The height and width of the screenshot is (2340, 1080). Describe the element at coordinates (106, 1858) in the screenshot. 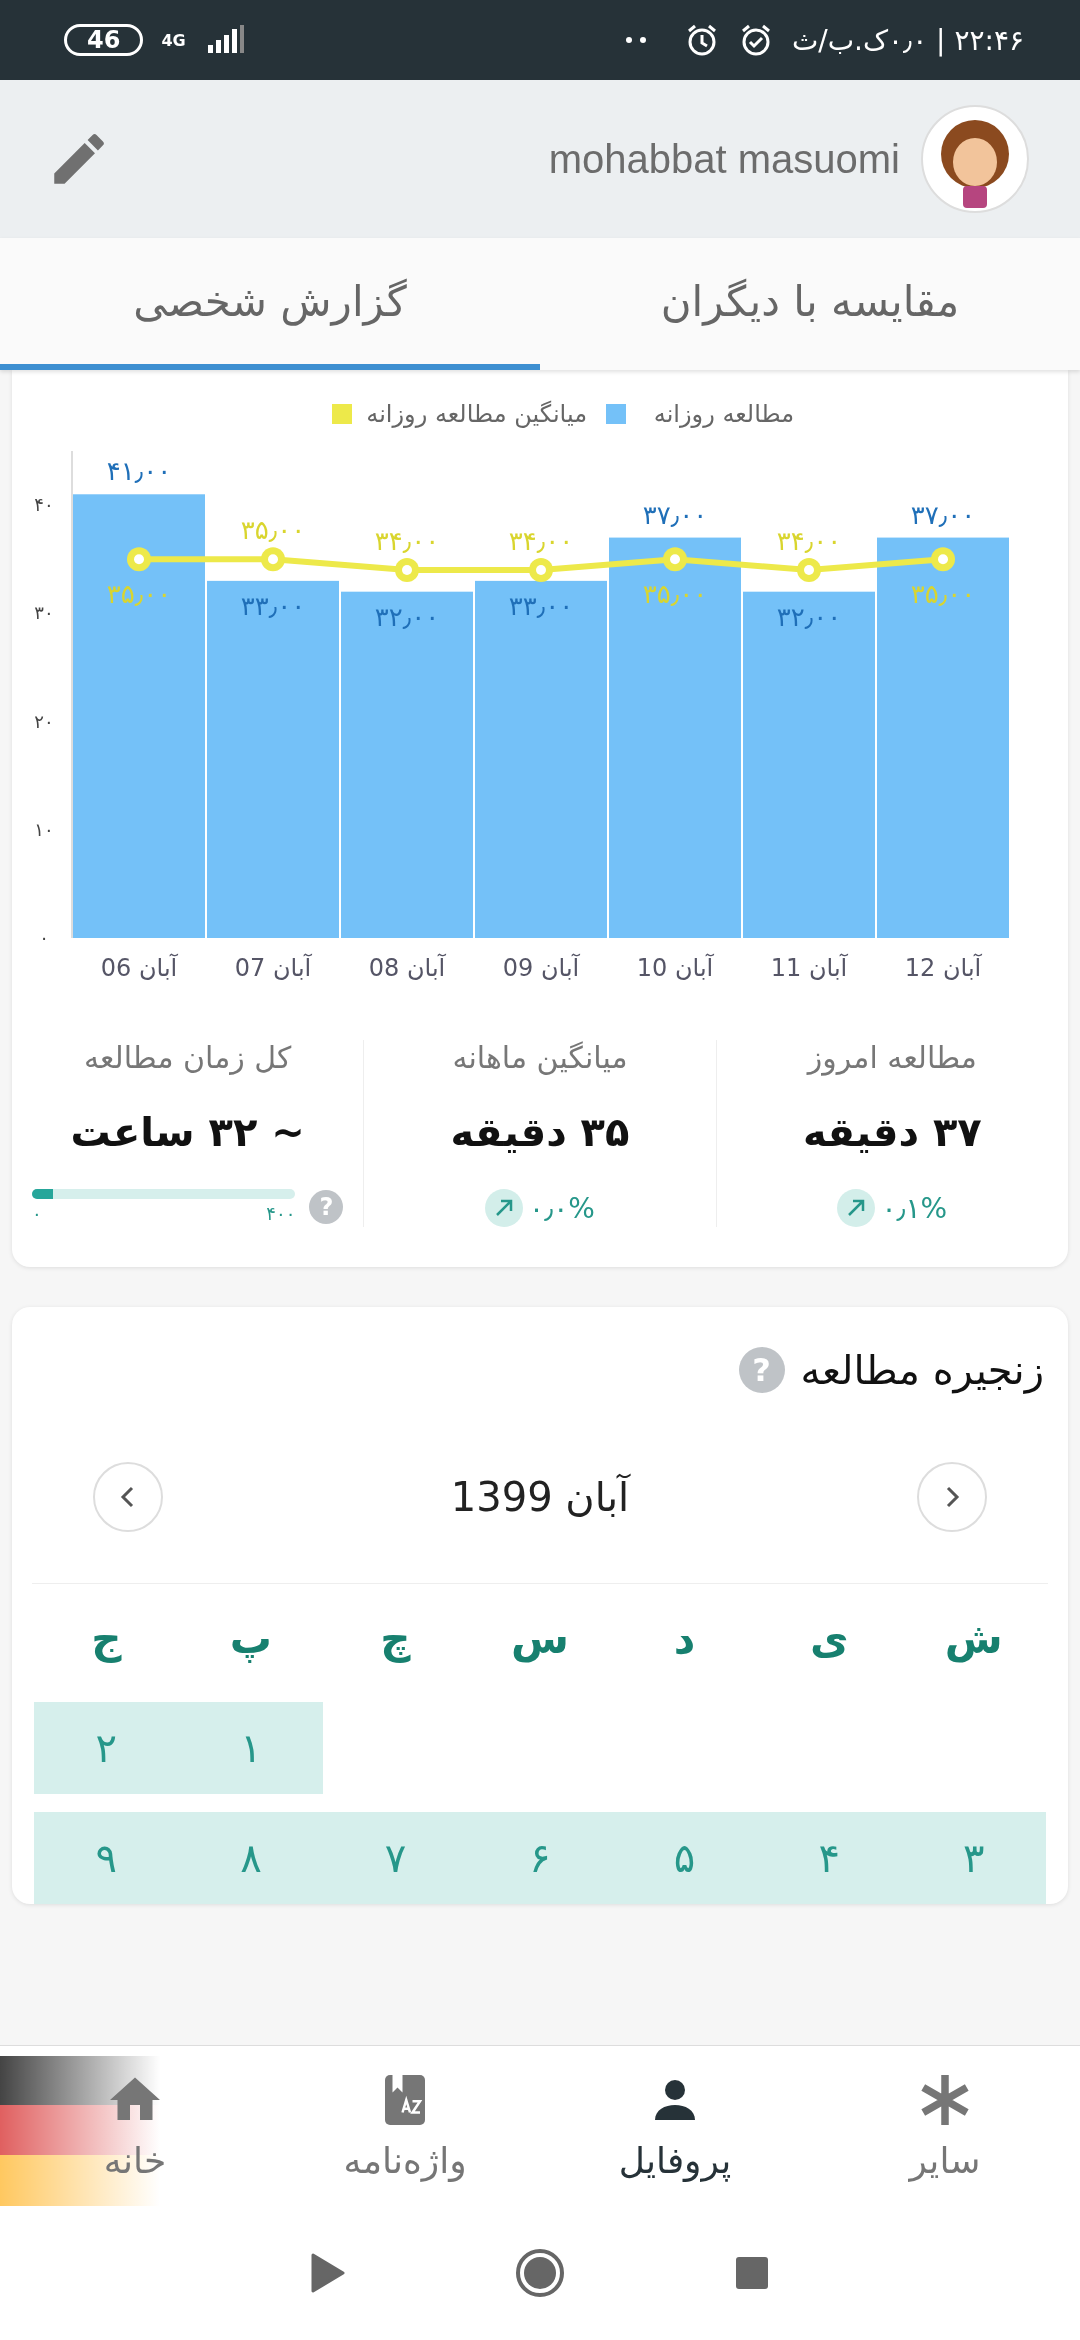

I see `calendar-day: ۹` at that location.